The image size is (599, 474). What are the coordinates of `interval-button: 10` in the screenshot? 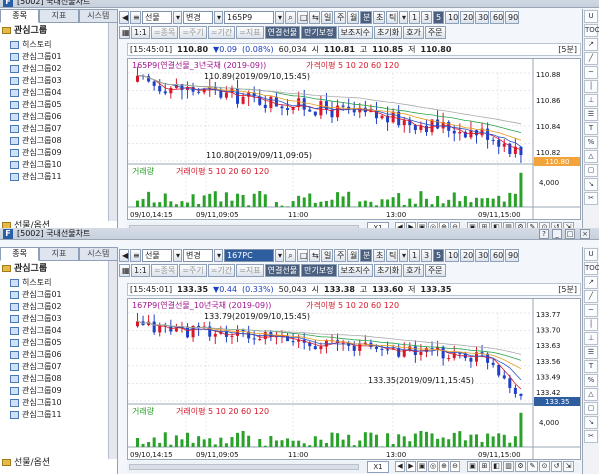 It's located at (452, 17).